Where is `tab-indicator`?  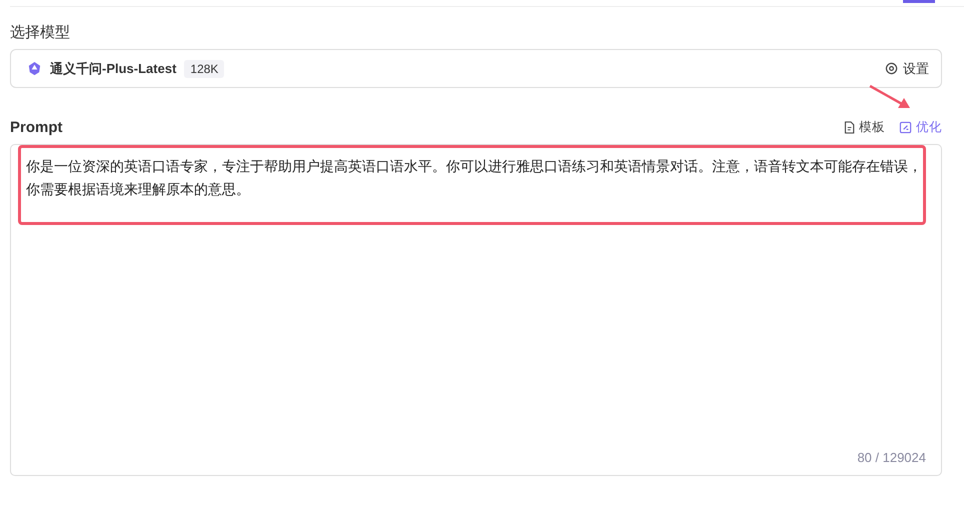 tab-indicator is located at coordinates (919, 1).